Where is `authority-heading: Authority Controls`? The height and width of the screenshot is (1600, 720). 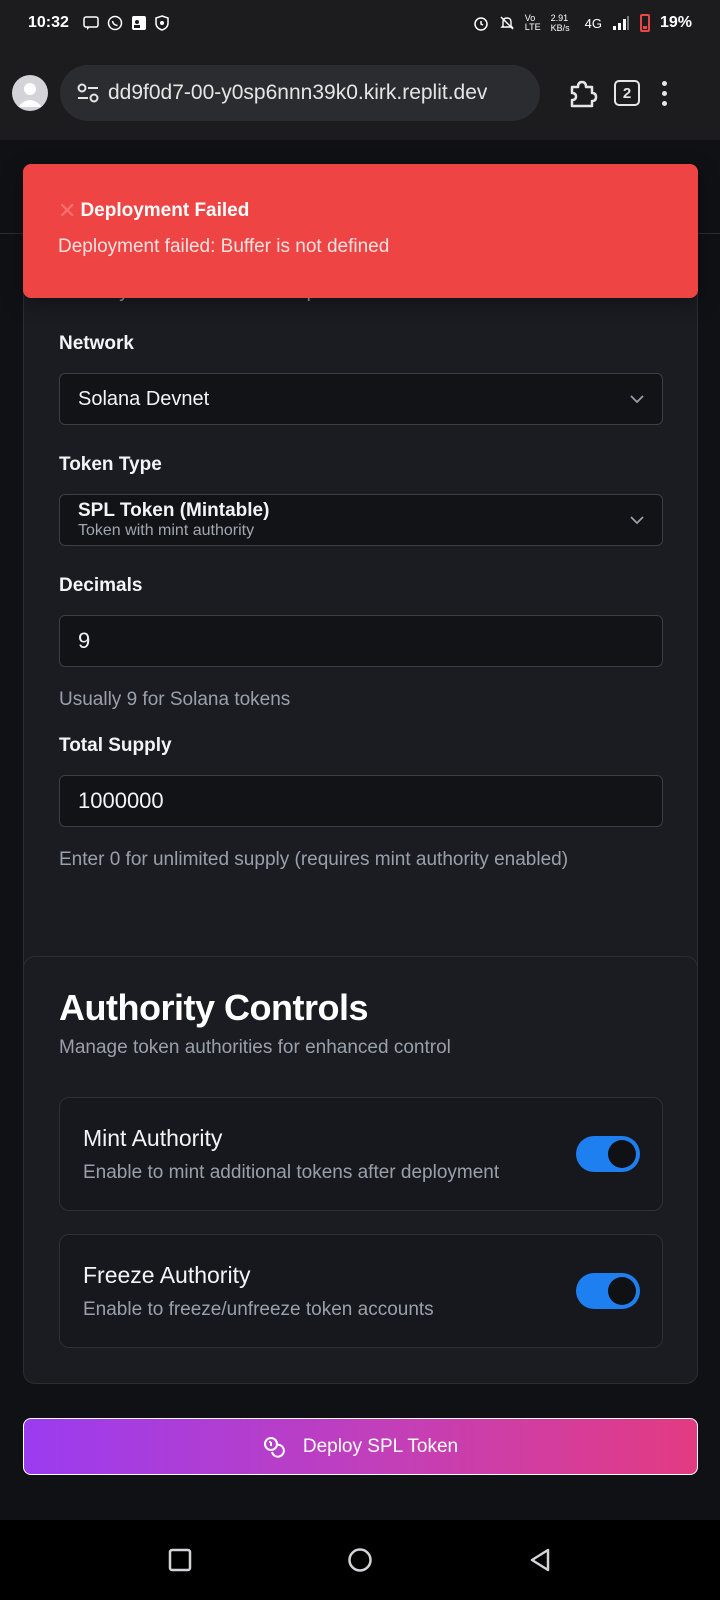
authority-heading: Authority Controls is located at coordinates (213, 1007).